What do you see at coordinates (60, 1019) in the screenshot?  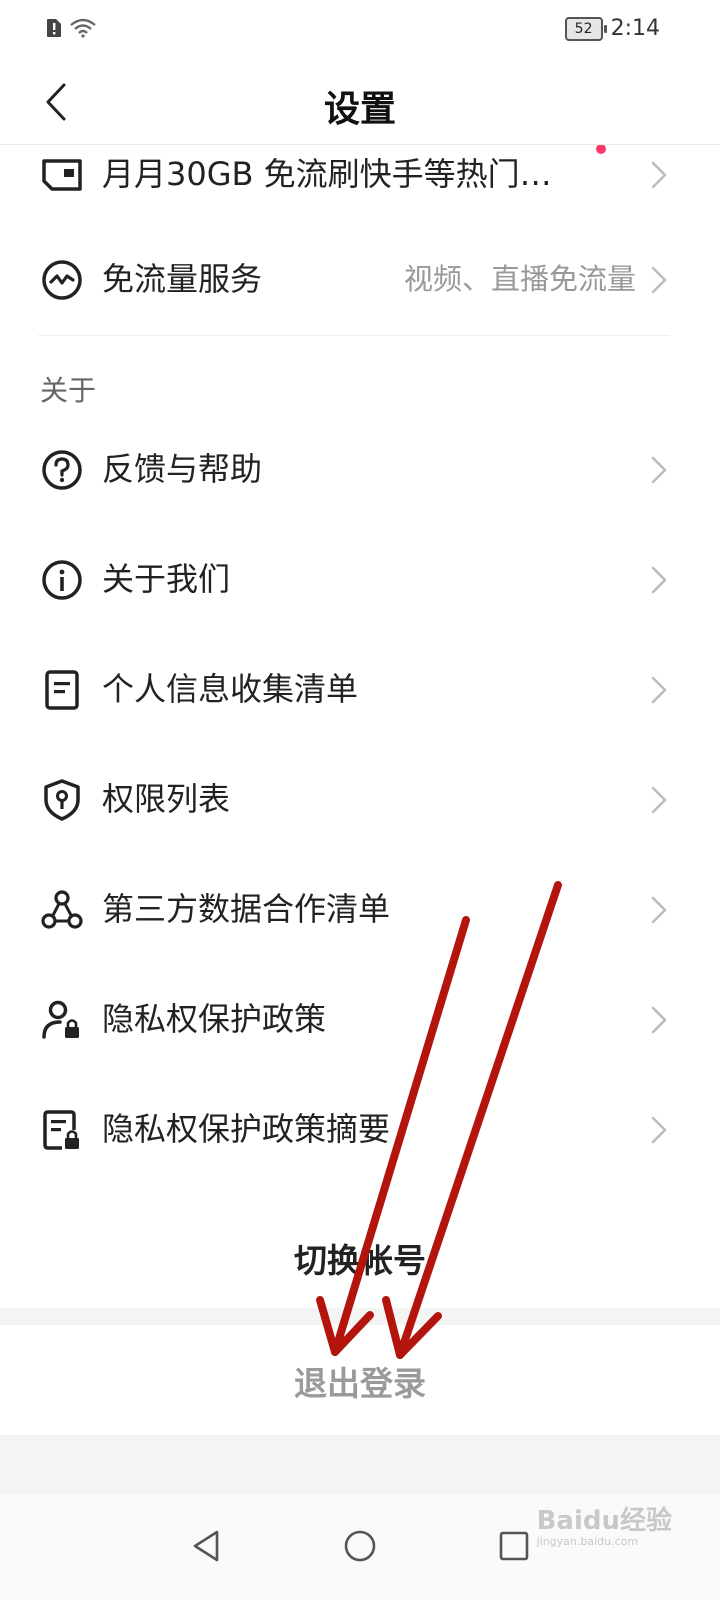 I see `user-lock-icon` at bounding box center [60, 1019].